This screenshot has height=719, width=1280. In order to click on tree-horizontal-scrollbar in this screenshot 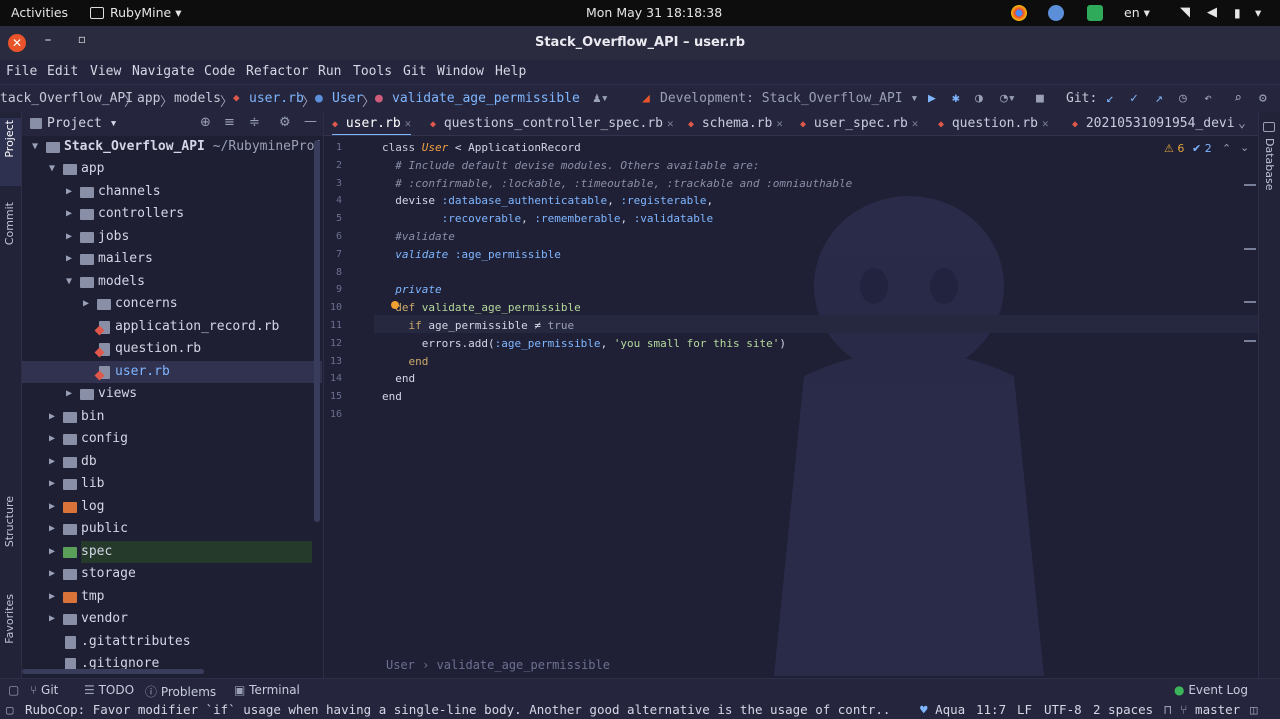, I will do `click(113, 671)`.